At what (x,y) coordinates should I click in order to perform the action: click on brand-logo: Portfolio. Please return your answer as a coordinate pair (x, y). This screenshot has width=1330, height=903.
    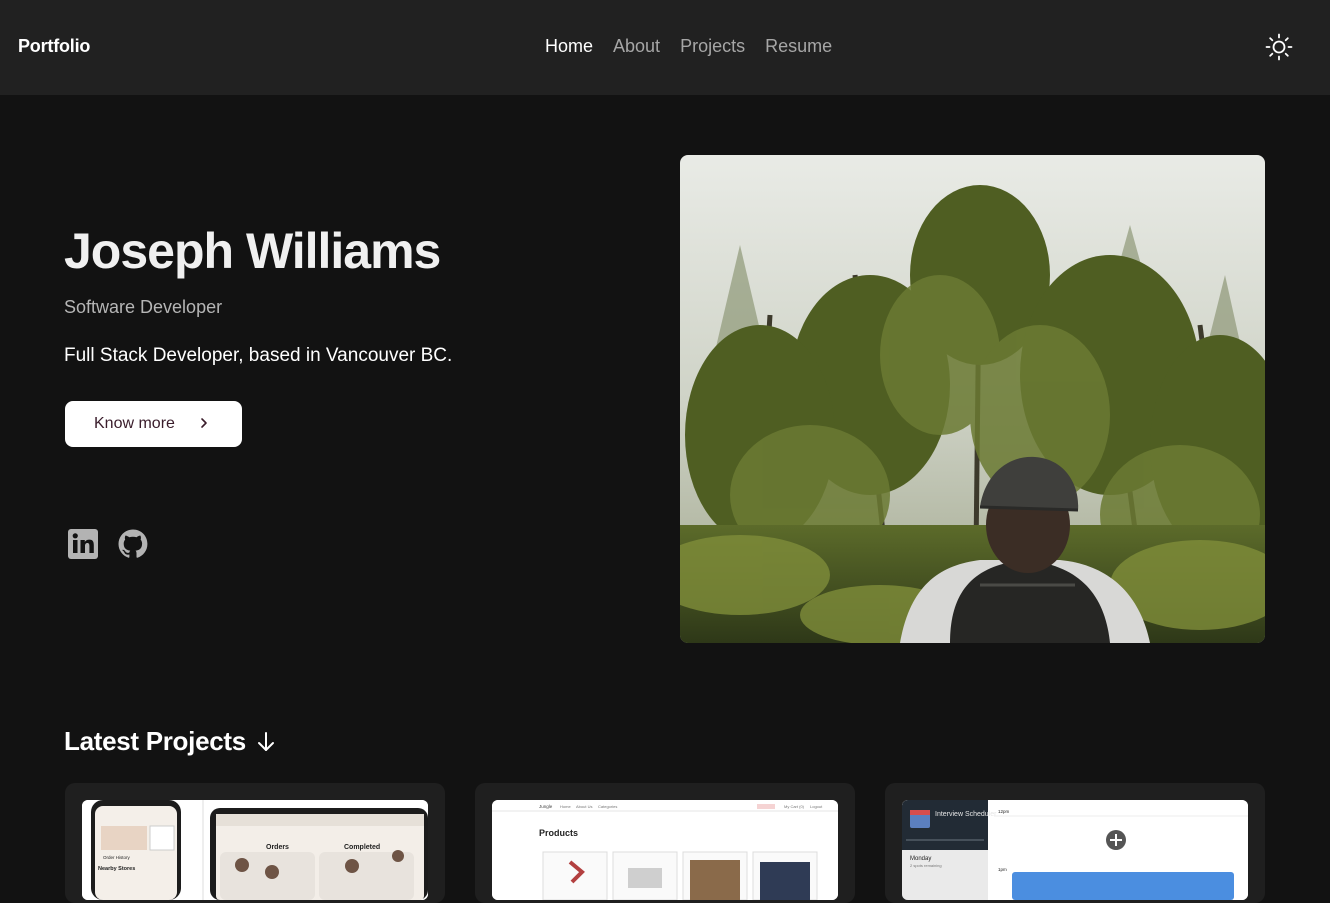
    Looking at the image, I should click on (54, 46).